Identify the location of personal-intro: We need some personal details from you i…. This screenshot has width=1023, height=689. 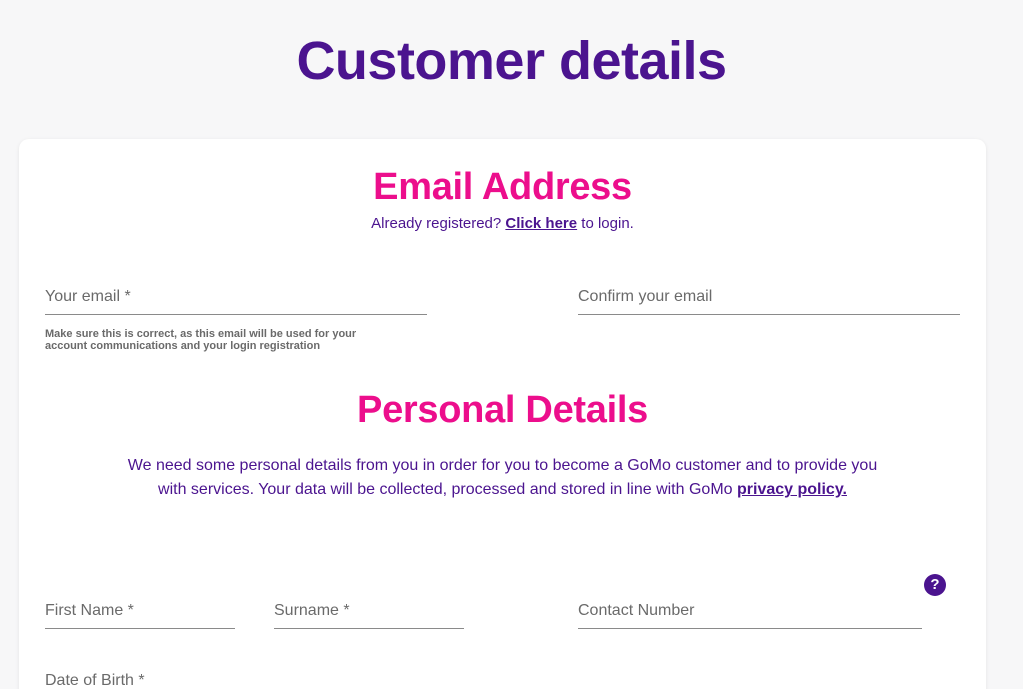
(502, 478).